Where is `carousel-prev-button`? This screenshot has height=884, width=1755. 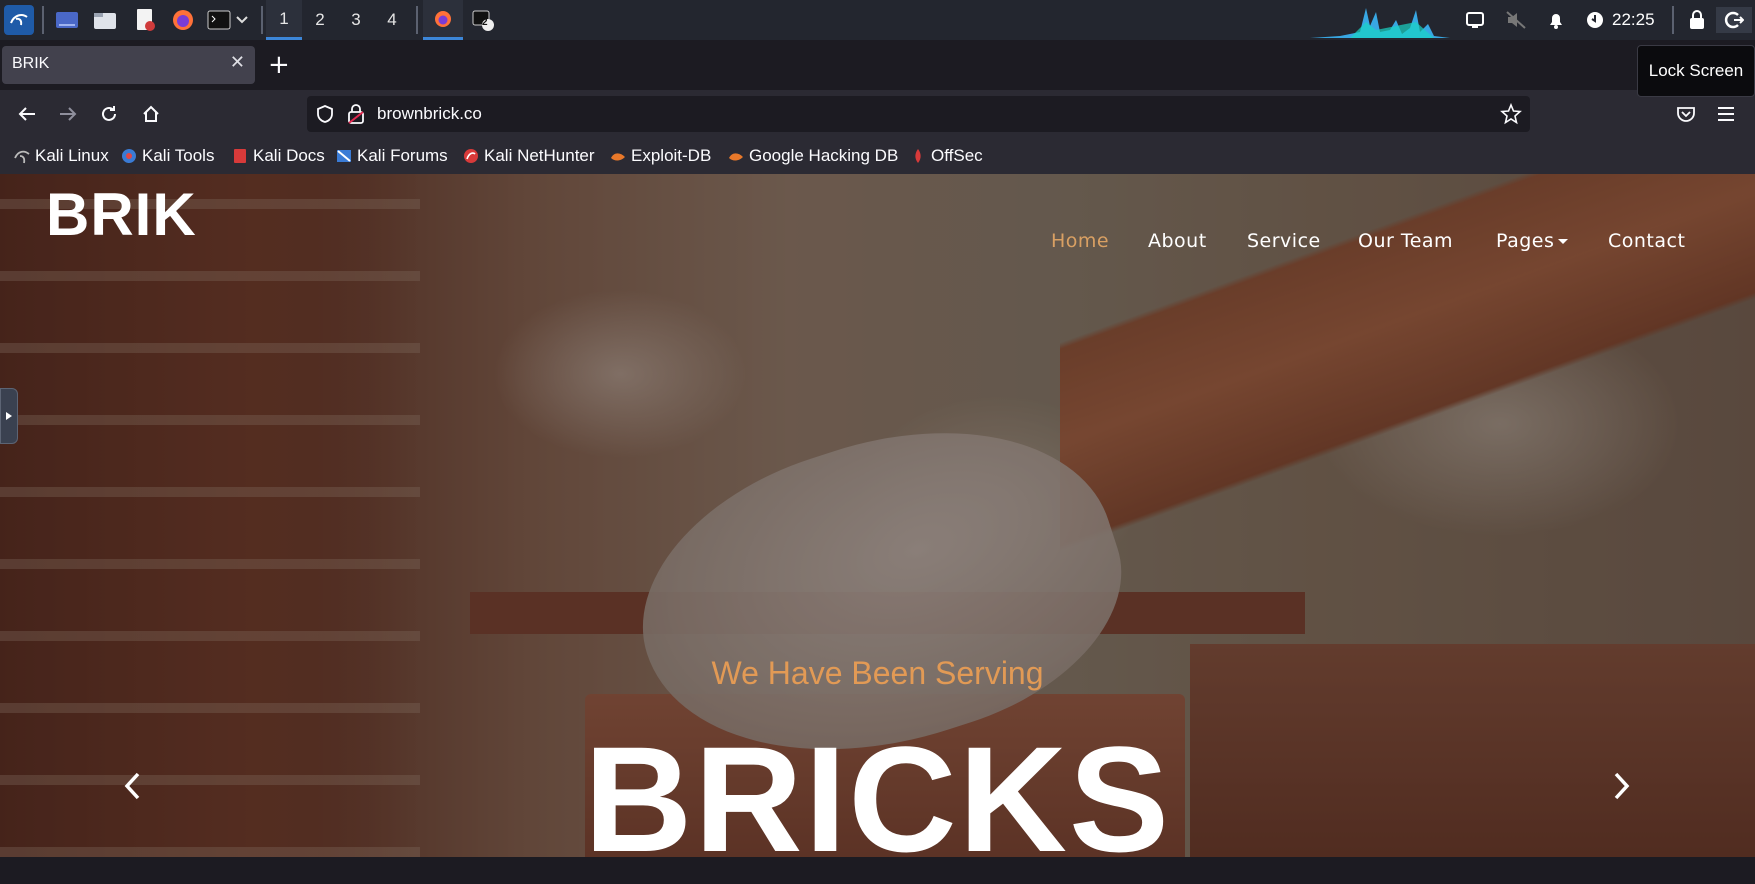 carousel-prev-button is located at coordinates (132, 786).